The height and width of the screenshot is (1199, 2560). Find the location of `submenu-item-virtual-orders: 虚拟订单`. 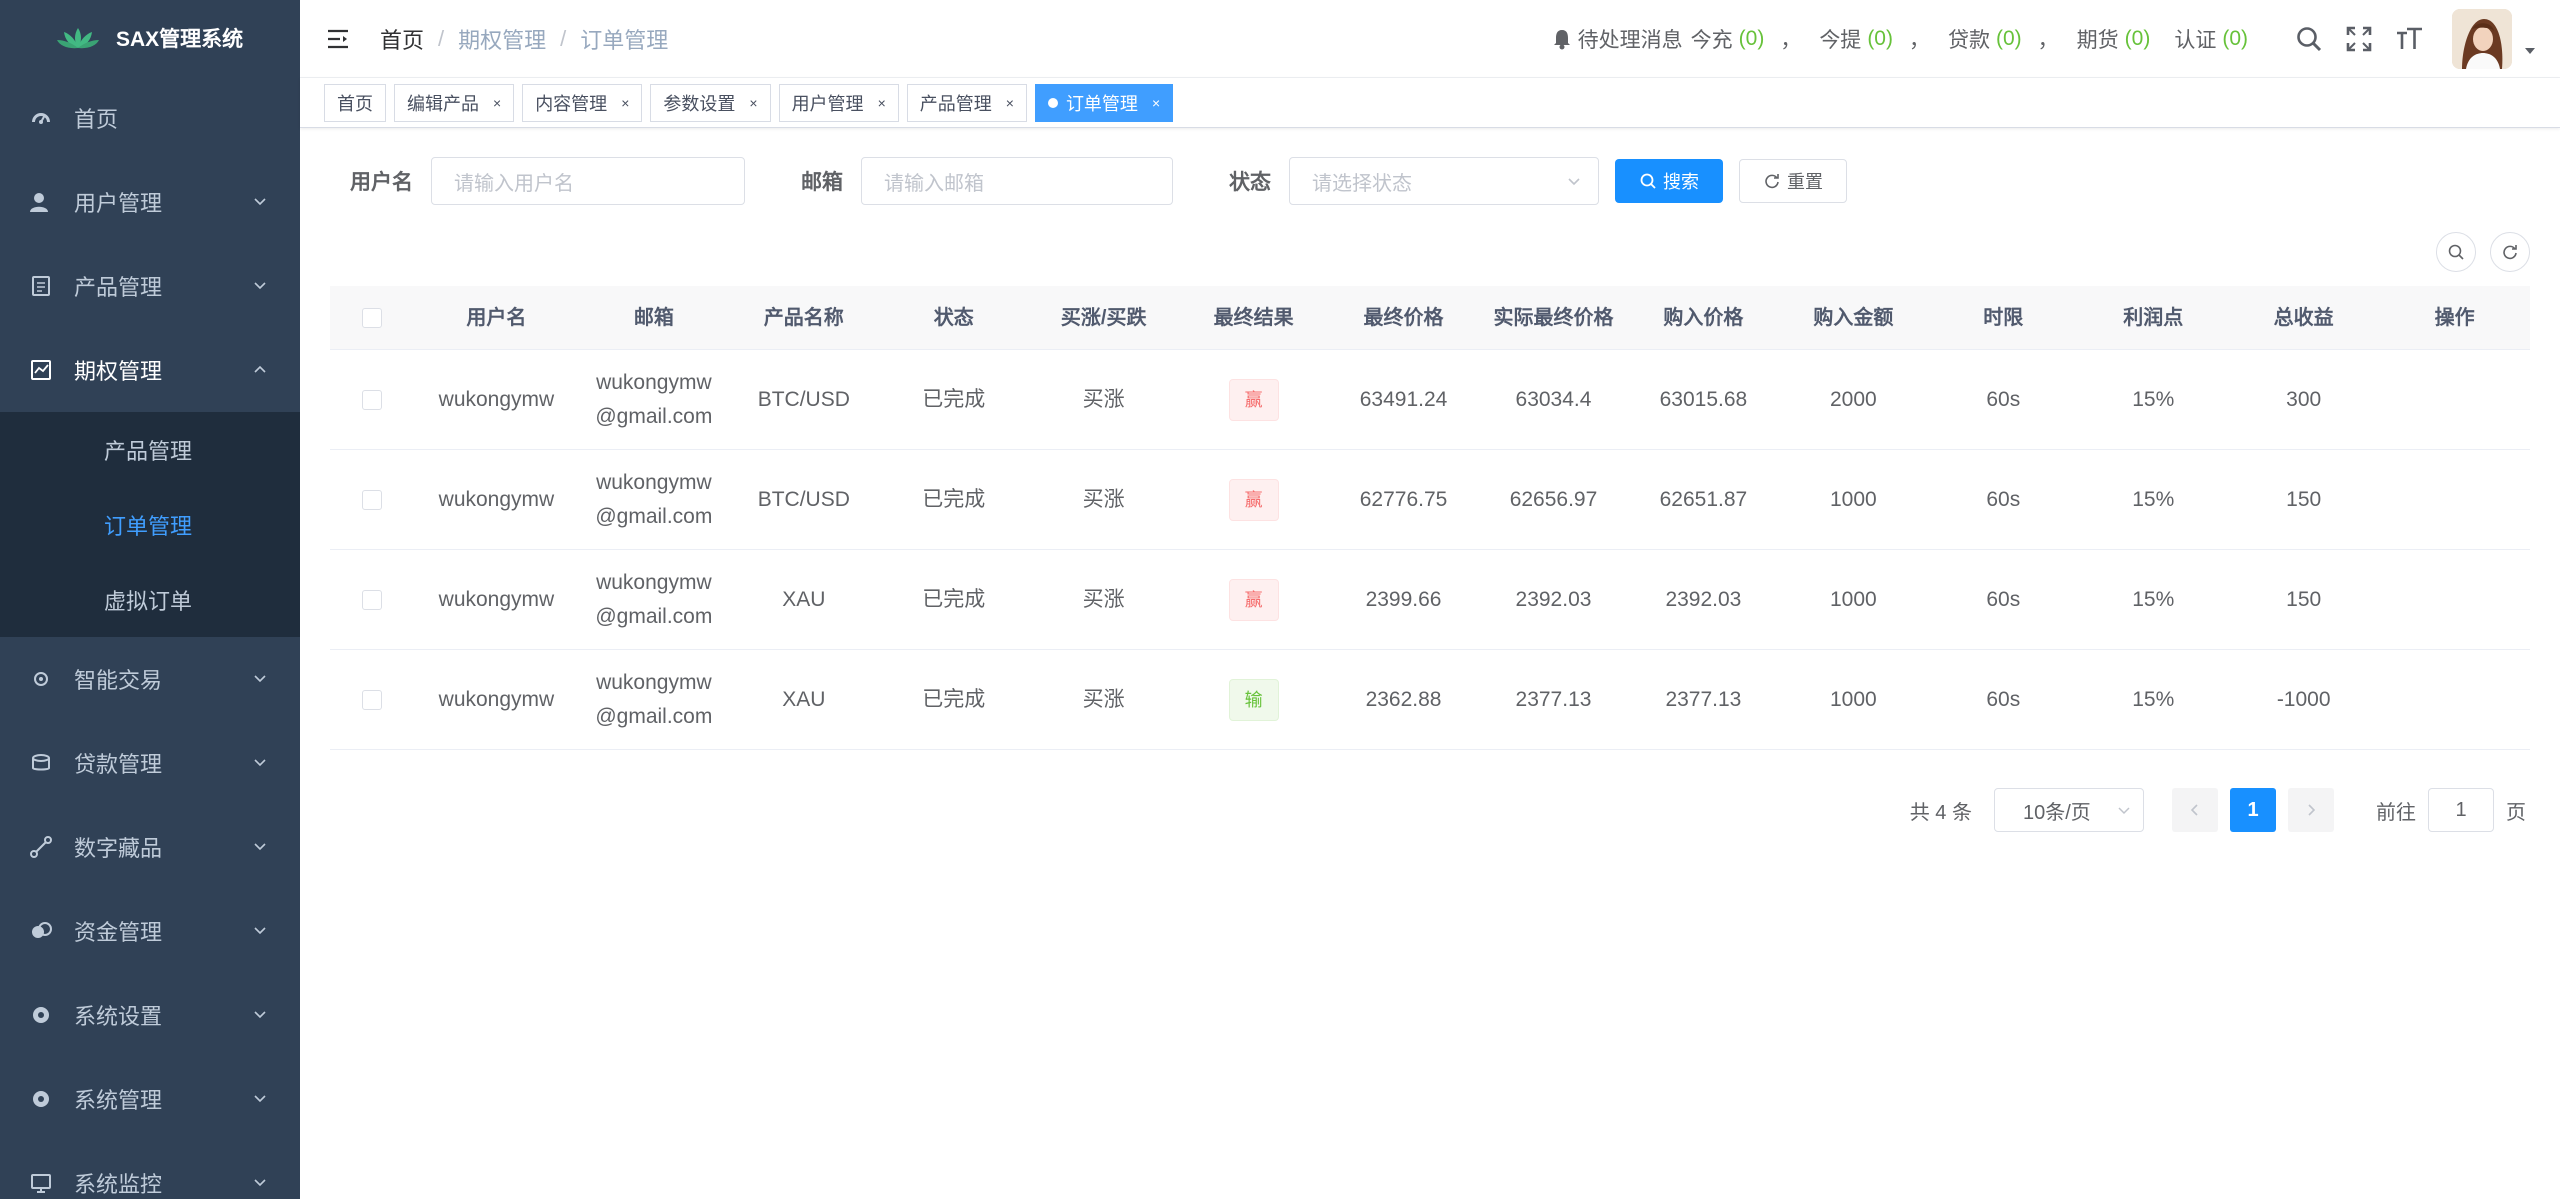

submenu-item-virtual-orders: 虚拟订单 is located at coordinates (150, 599).